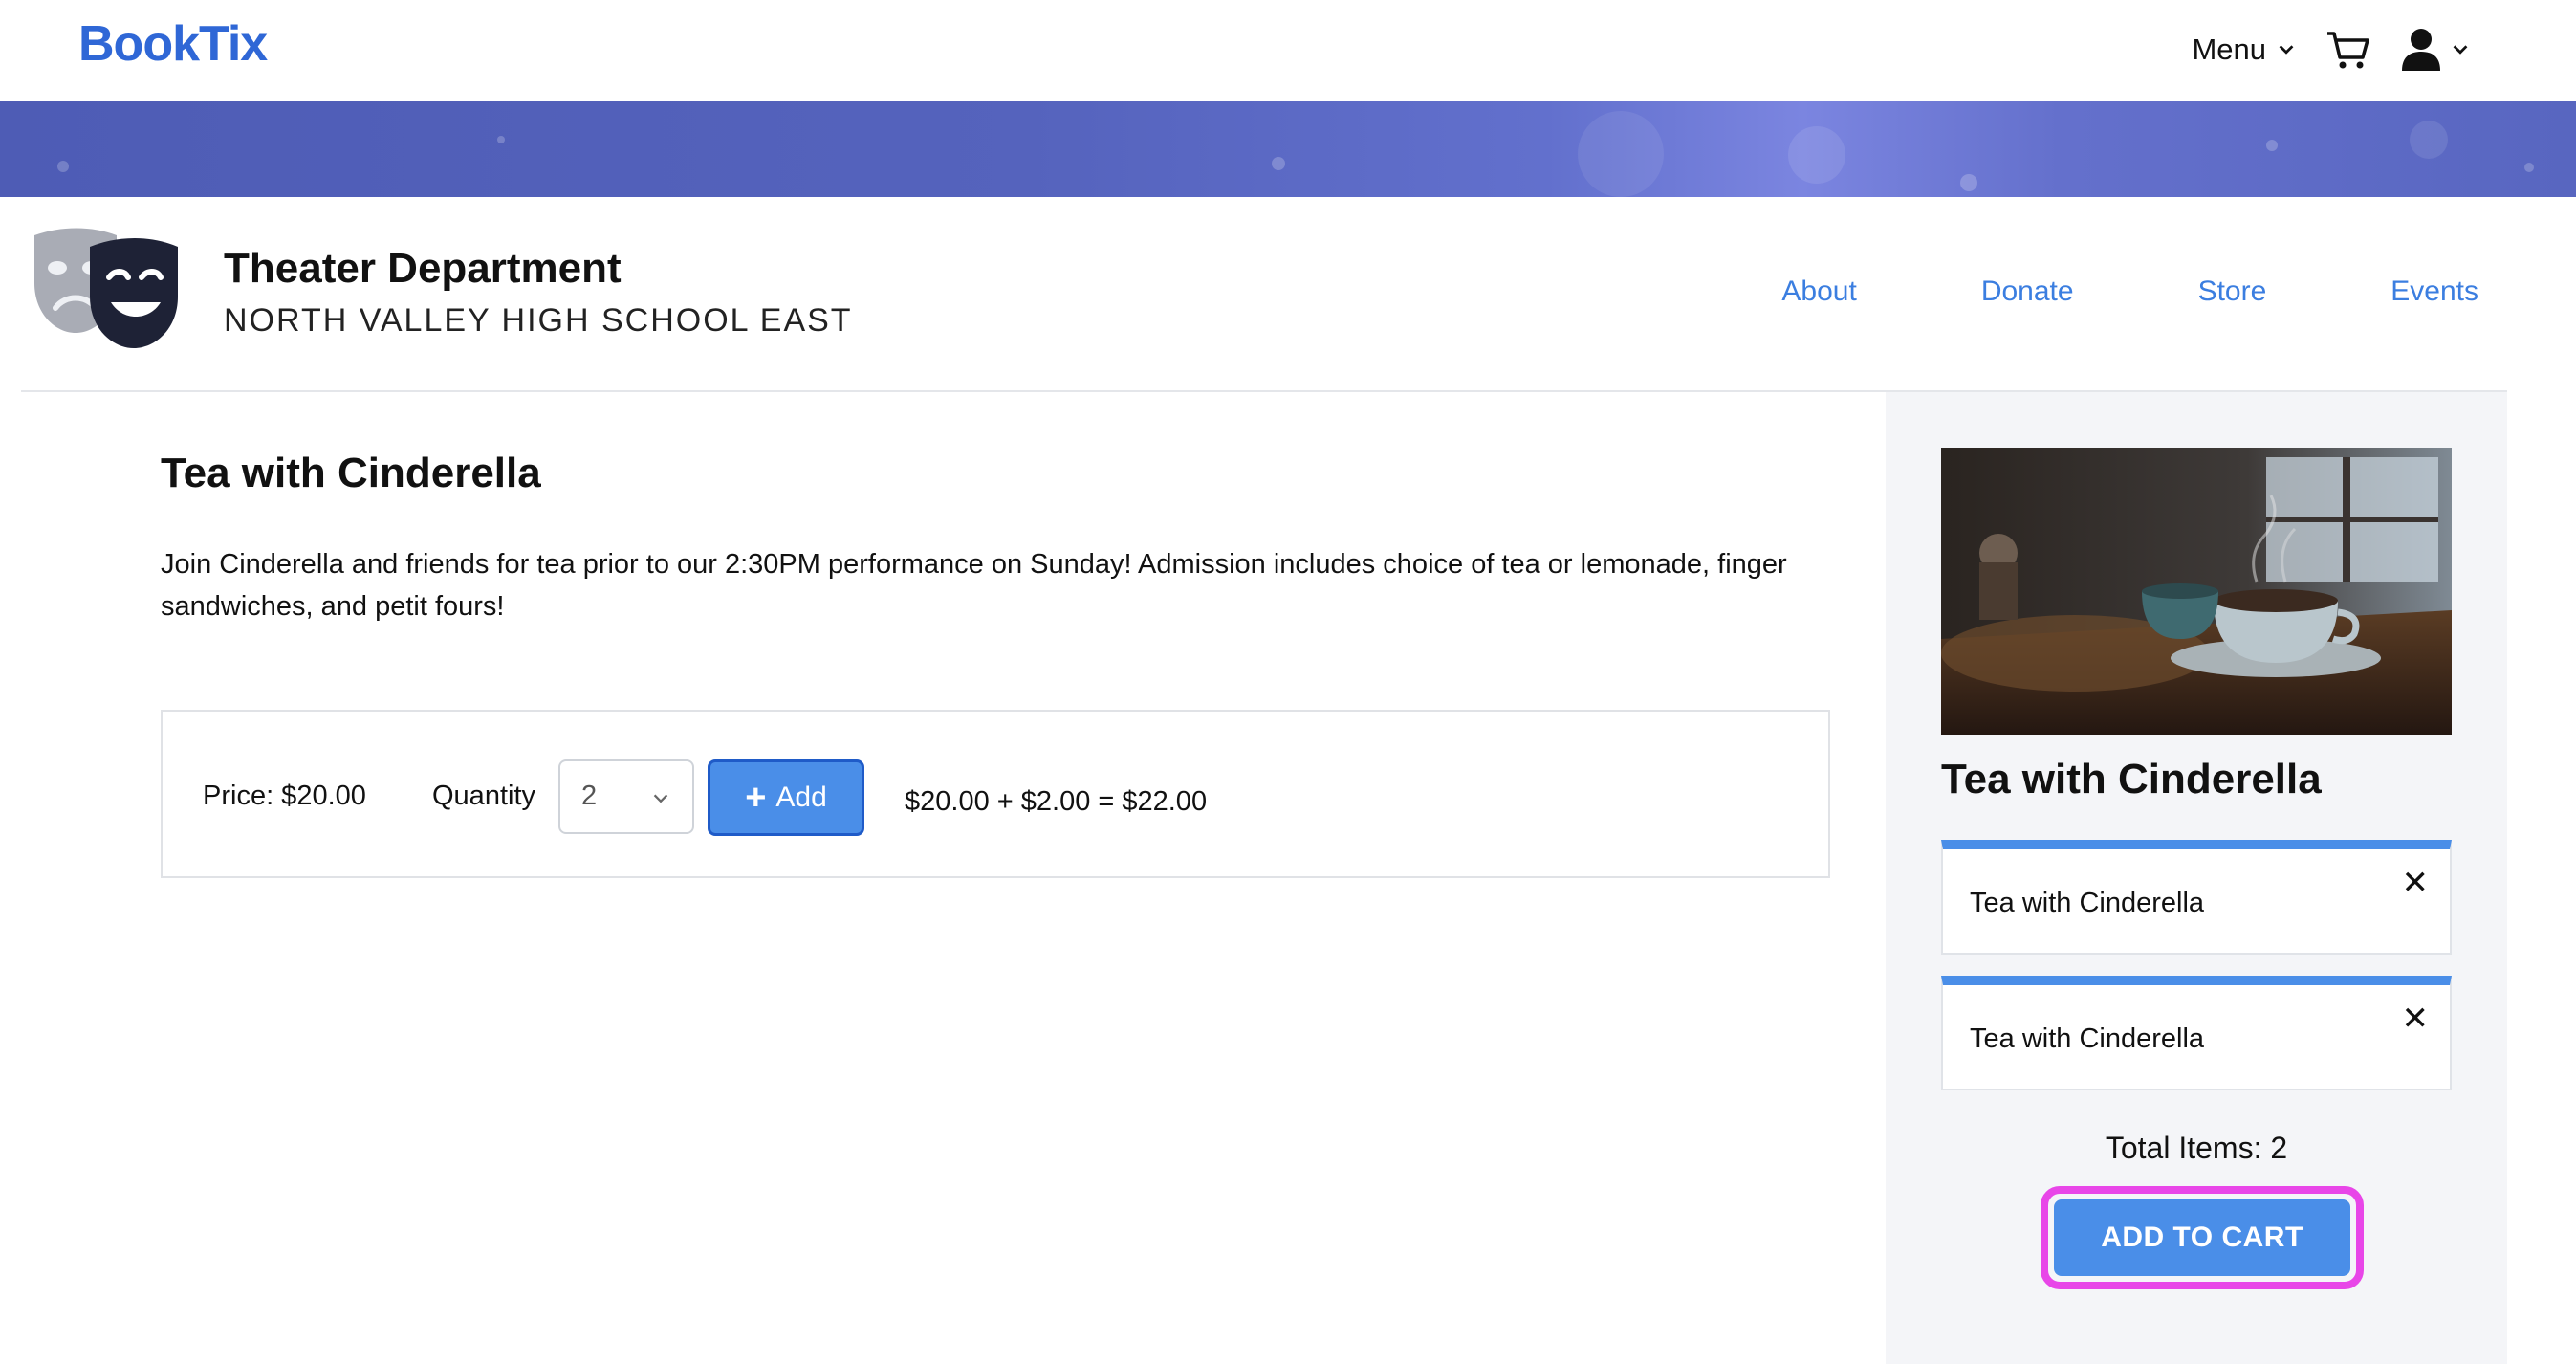  Describe the element at coordinates (483, 796) in the screenshot. I see `quantity-label: Quantity` at that location.